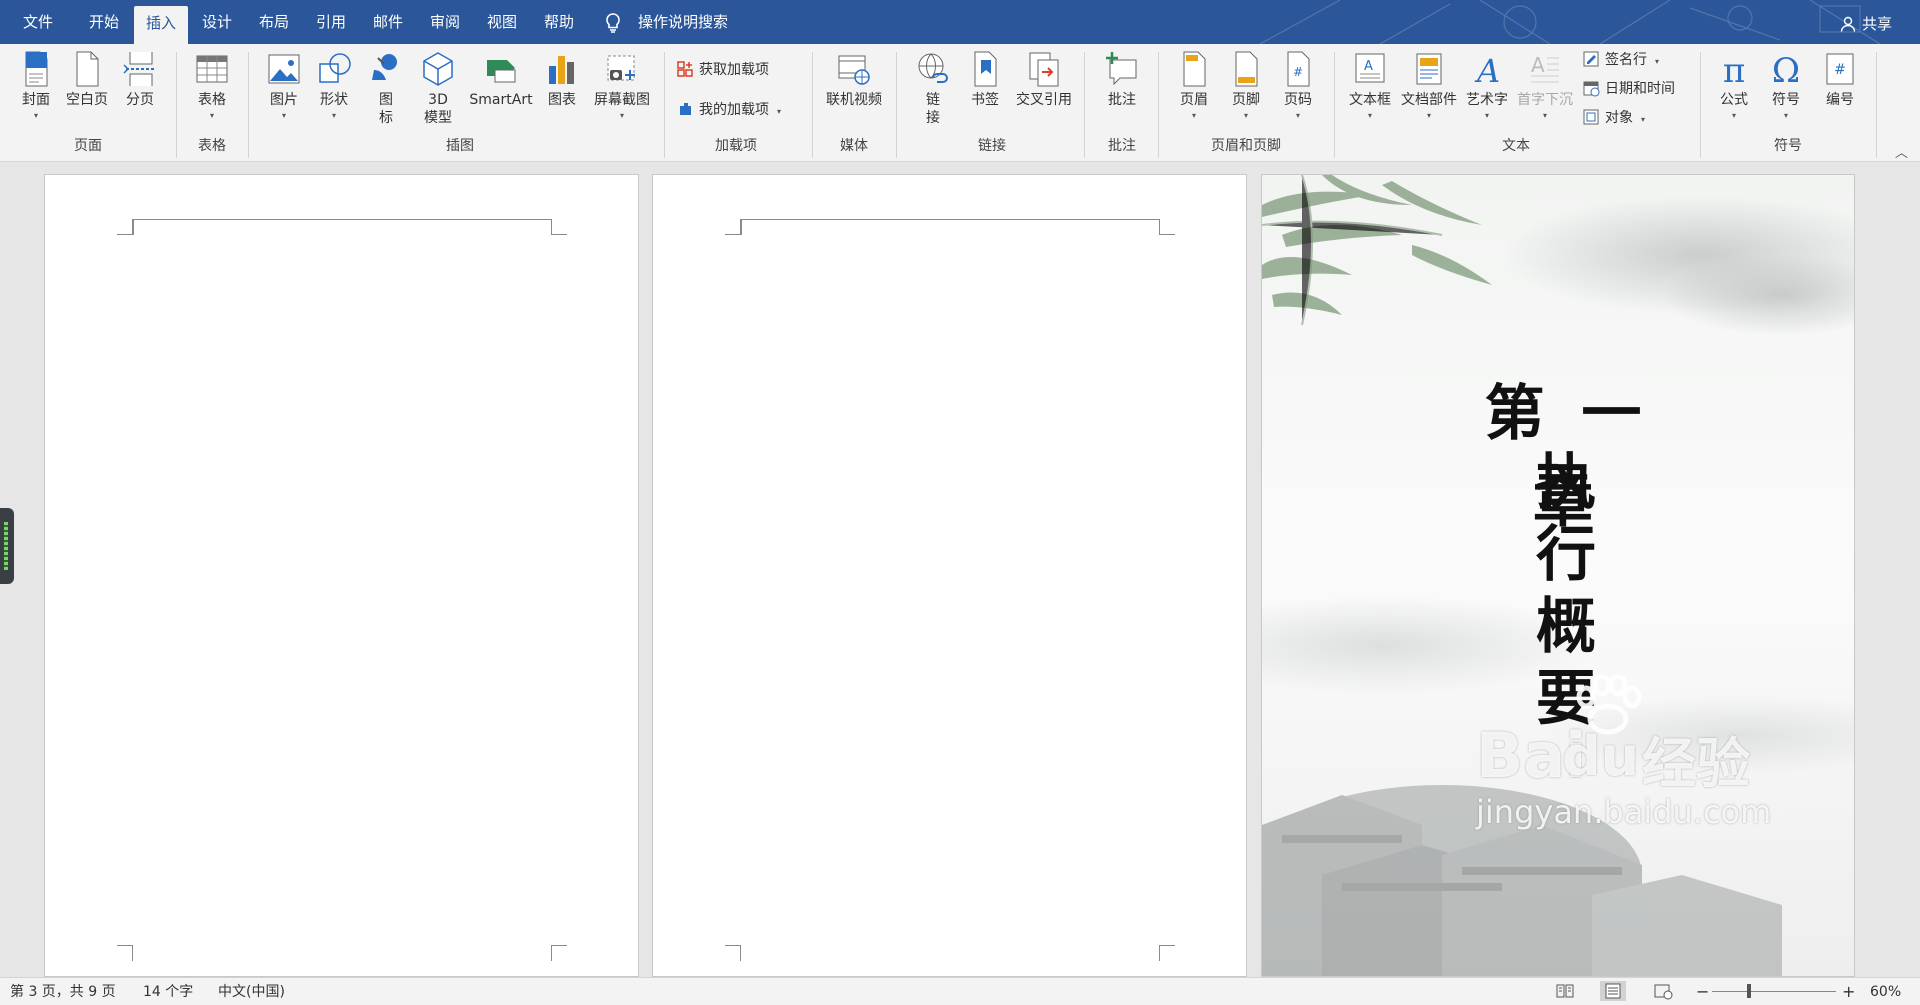 Image resolution: width=1920 pixels, height=1005 pixels. What do you see at coordinates (501, 71) in the screenshot?
I see `smartart-icon` at bounding box center [501, 71].